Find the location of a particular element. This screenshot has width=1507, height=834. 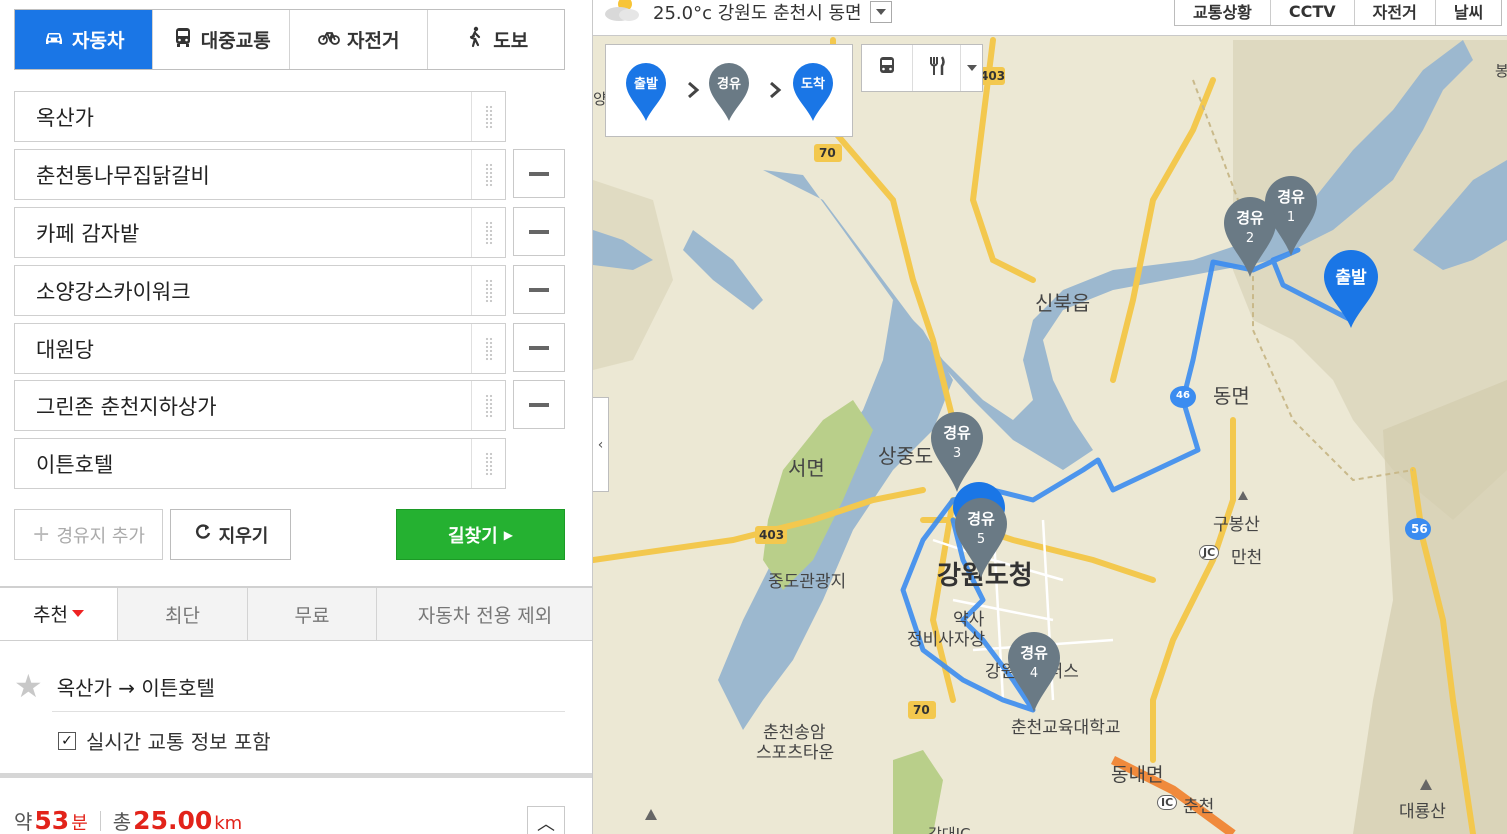

via-marker-2: 경유 2 is located at coordinates (1250, 237).